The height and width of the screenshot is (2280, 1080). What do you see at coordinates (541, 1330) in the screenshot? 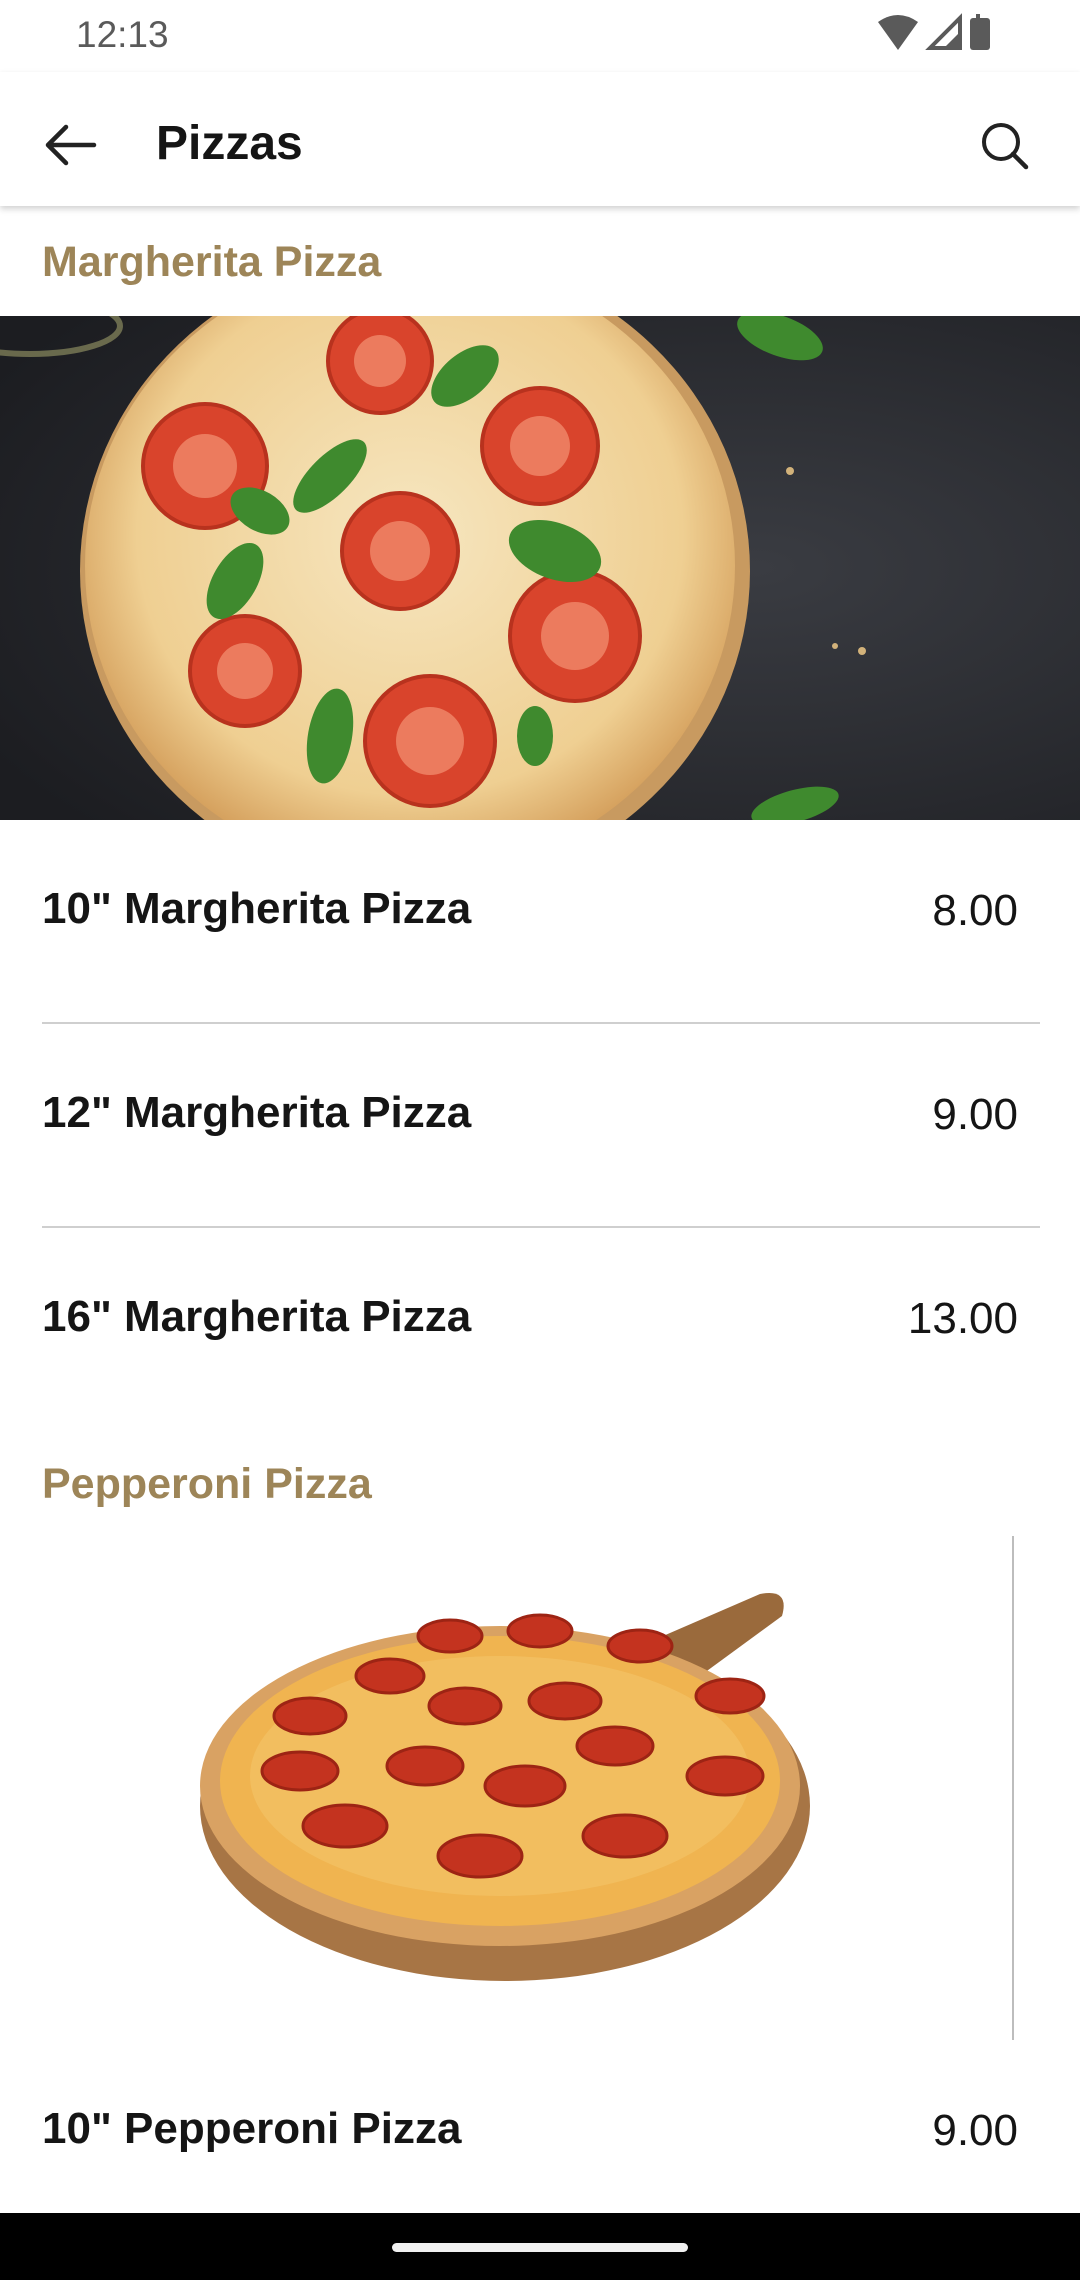
I see `menu-item-row: 16" Margherita Pizza 13.00` at bounding box center [541, 1330].